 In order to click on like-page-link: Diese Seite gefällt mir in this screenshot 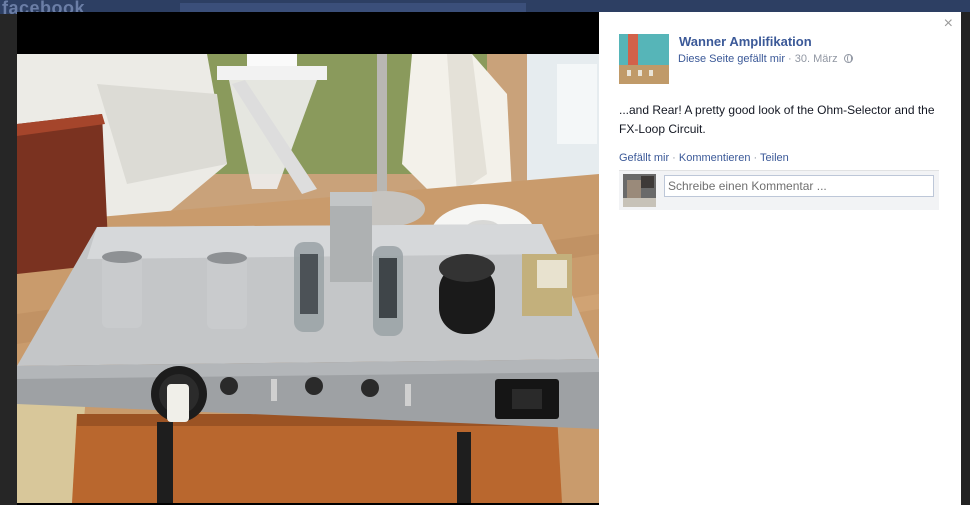, I will do `click(731, 59)`.